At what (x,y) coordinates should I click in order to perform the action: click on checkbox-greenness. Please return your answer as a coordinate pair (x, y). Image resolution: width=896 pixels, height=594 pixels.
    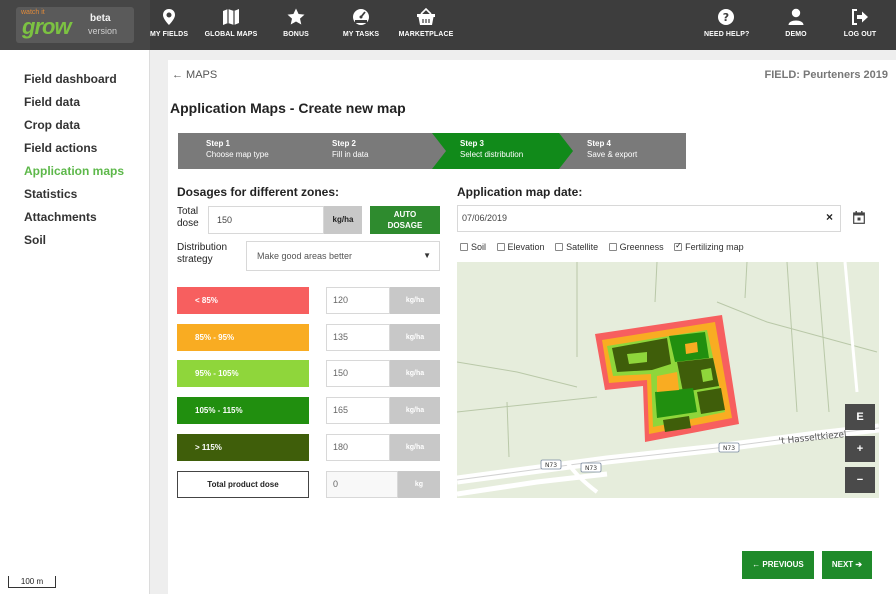
    Looking at the image, I should click on (612, 247).